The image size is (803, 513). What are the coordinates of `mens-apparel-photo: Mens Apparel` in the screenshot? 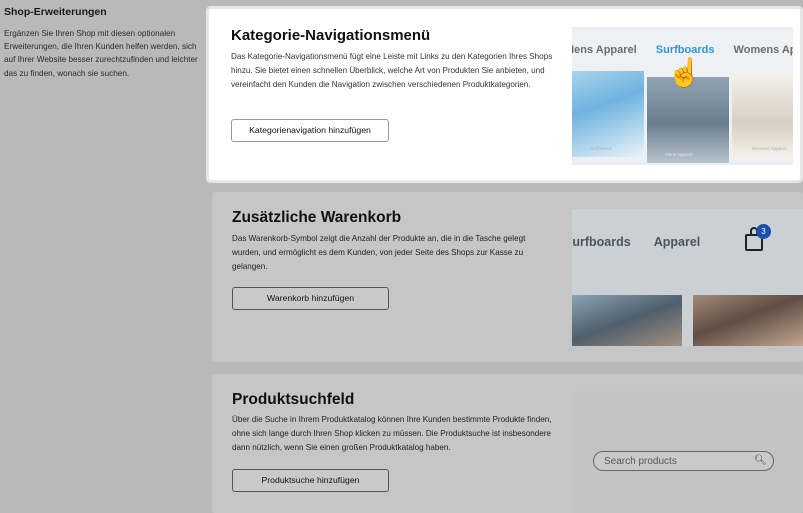 It's located at (688, 120).